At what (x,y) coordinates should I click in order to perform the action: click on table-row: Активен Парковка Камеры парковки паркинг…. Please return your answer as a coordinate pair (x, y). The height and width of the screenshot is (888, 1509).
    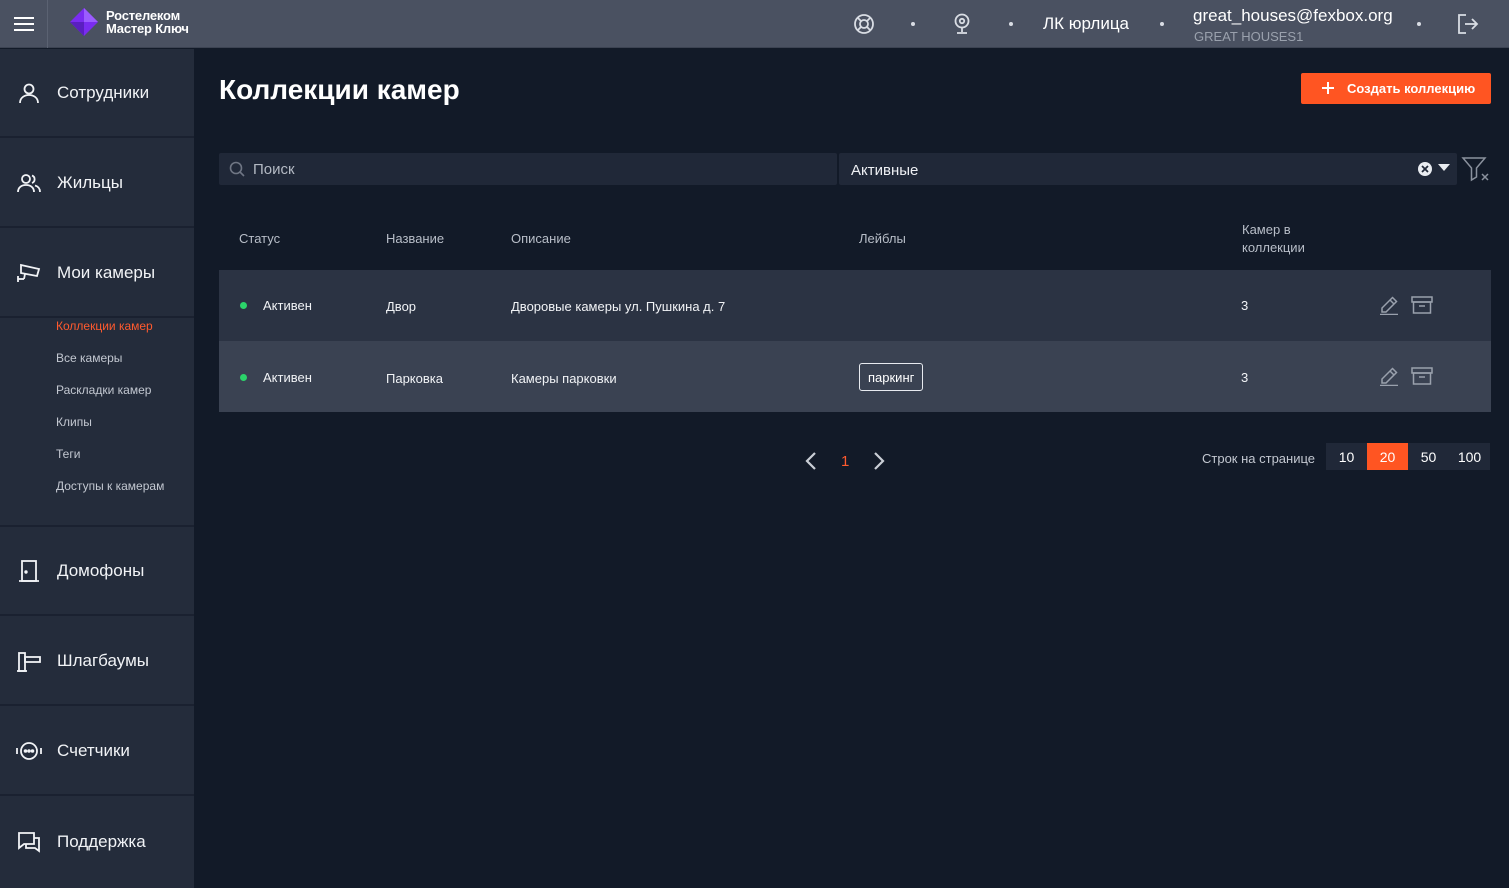
    Looking at the image, I should click on (855, 376).